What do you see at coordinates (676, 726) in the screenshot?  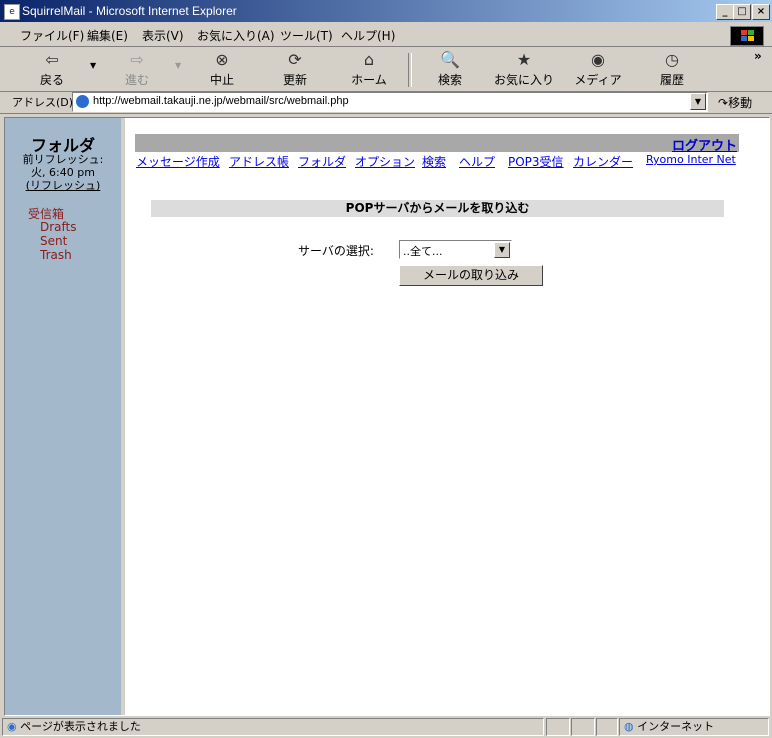 I see `zone-text: インターネット` at bounding box center [676, 726].